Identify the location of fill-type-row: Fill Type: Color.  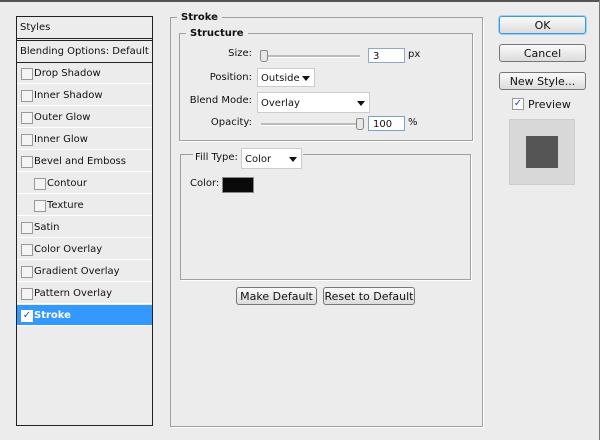
(248, 158).